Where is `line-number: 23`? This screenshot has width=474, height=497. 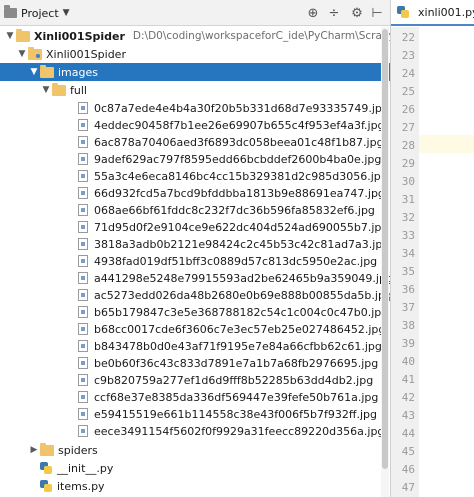 line-number: 23 is located at coordinates (408, 55).